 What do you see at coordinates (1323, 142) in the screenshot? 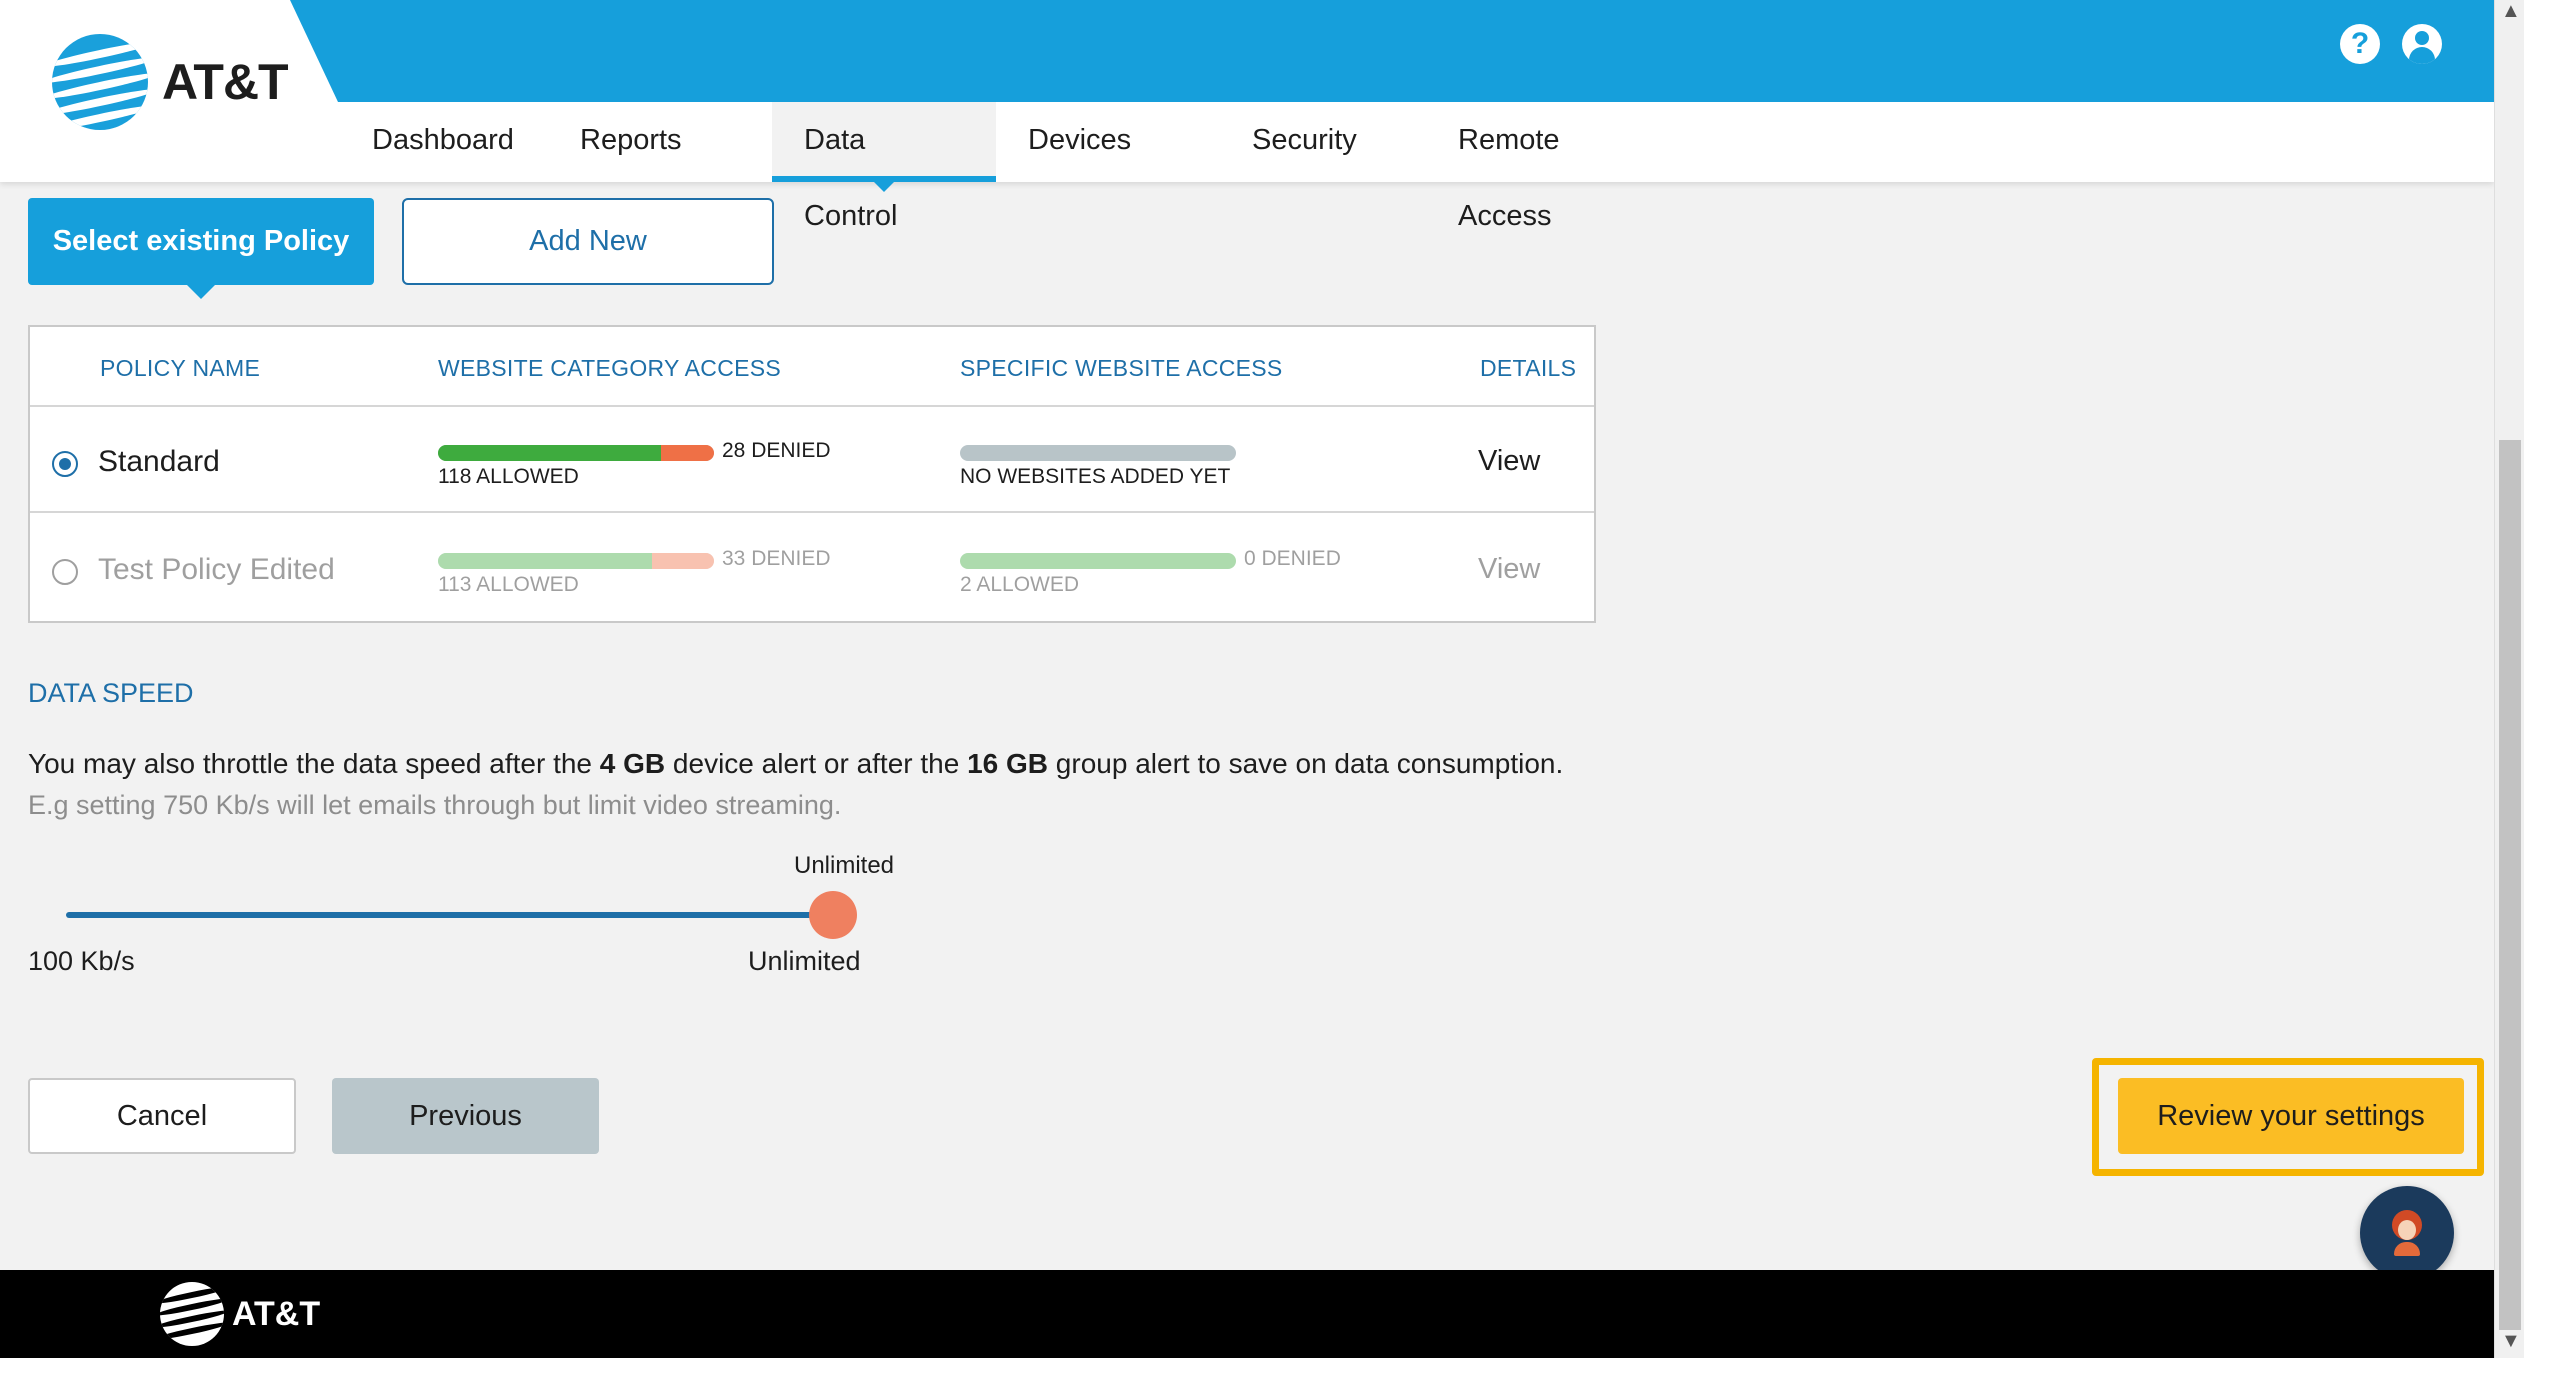
I see `tab-security: Security` at bounding box center [1323, 142].